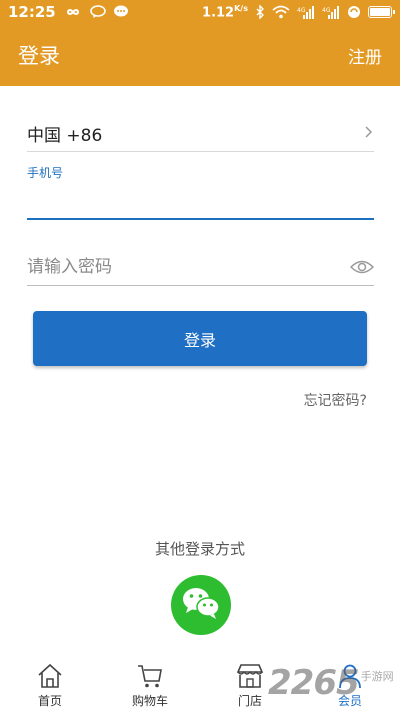 The width and height of the screenshot is (400, 711). Describe the element at coordinates (349, 701) in the screenshot. I see `tab-member-label: 会员` at that location.